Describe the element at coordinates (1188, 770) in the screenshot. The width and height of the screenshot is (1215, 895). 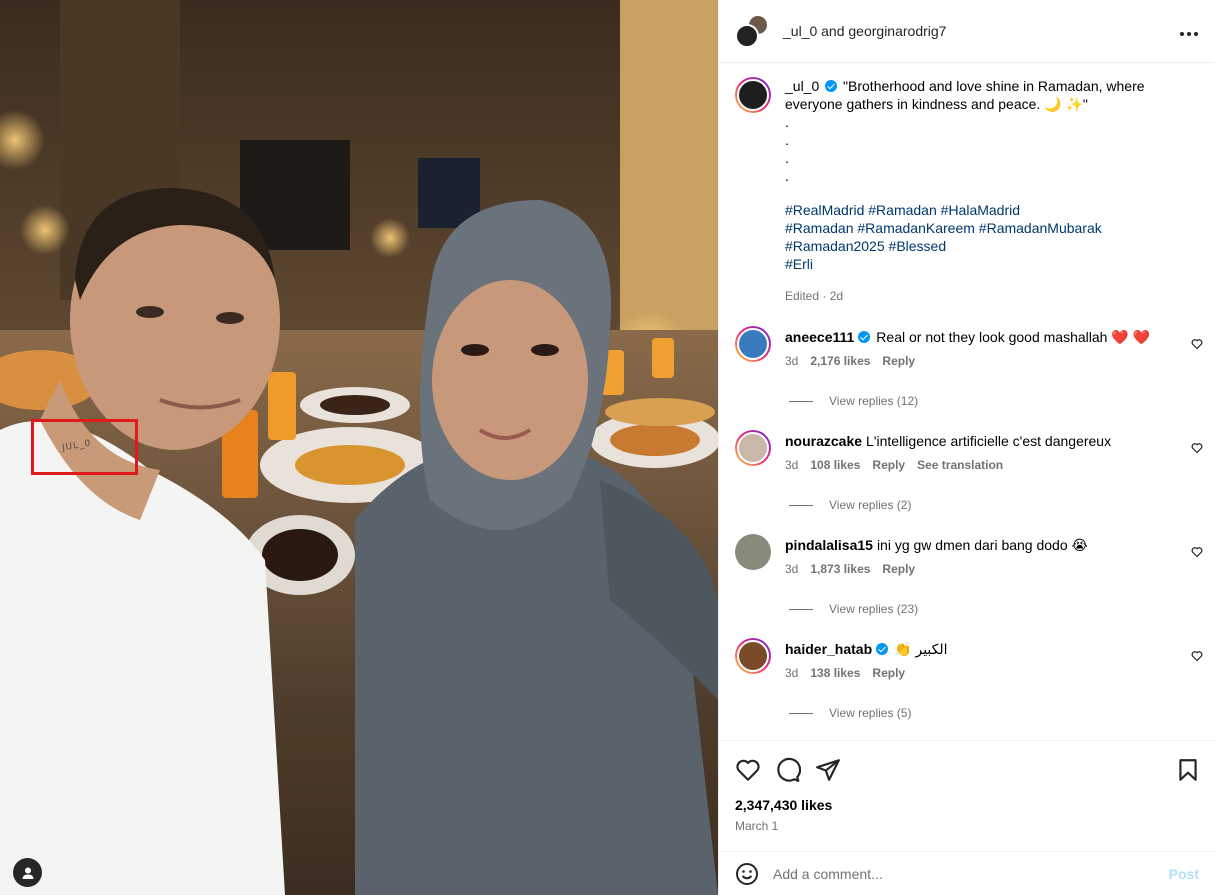
I see `bookmark-icon` at that location.